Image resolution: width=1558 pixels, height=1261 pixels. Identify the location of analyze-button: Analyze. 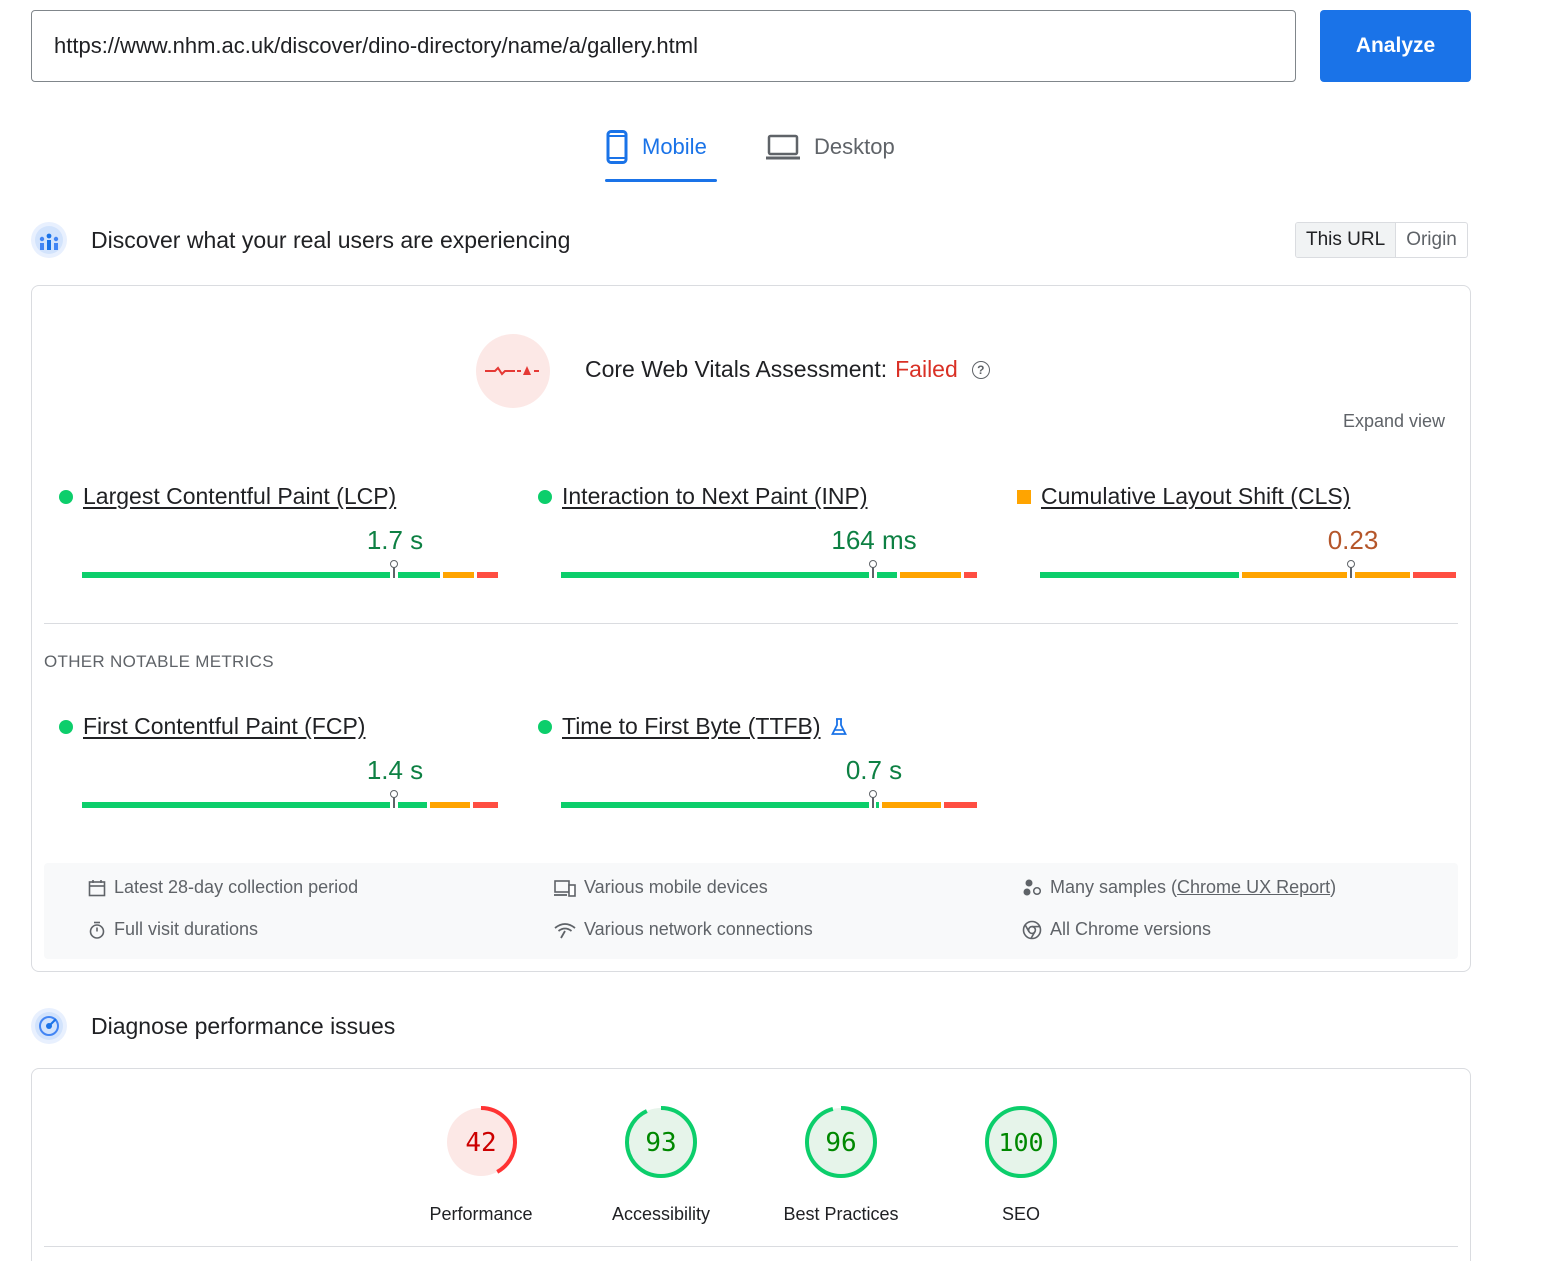
(1395, 46).